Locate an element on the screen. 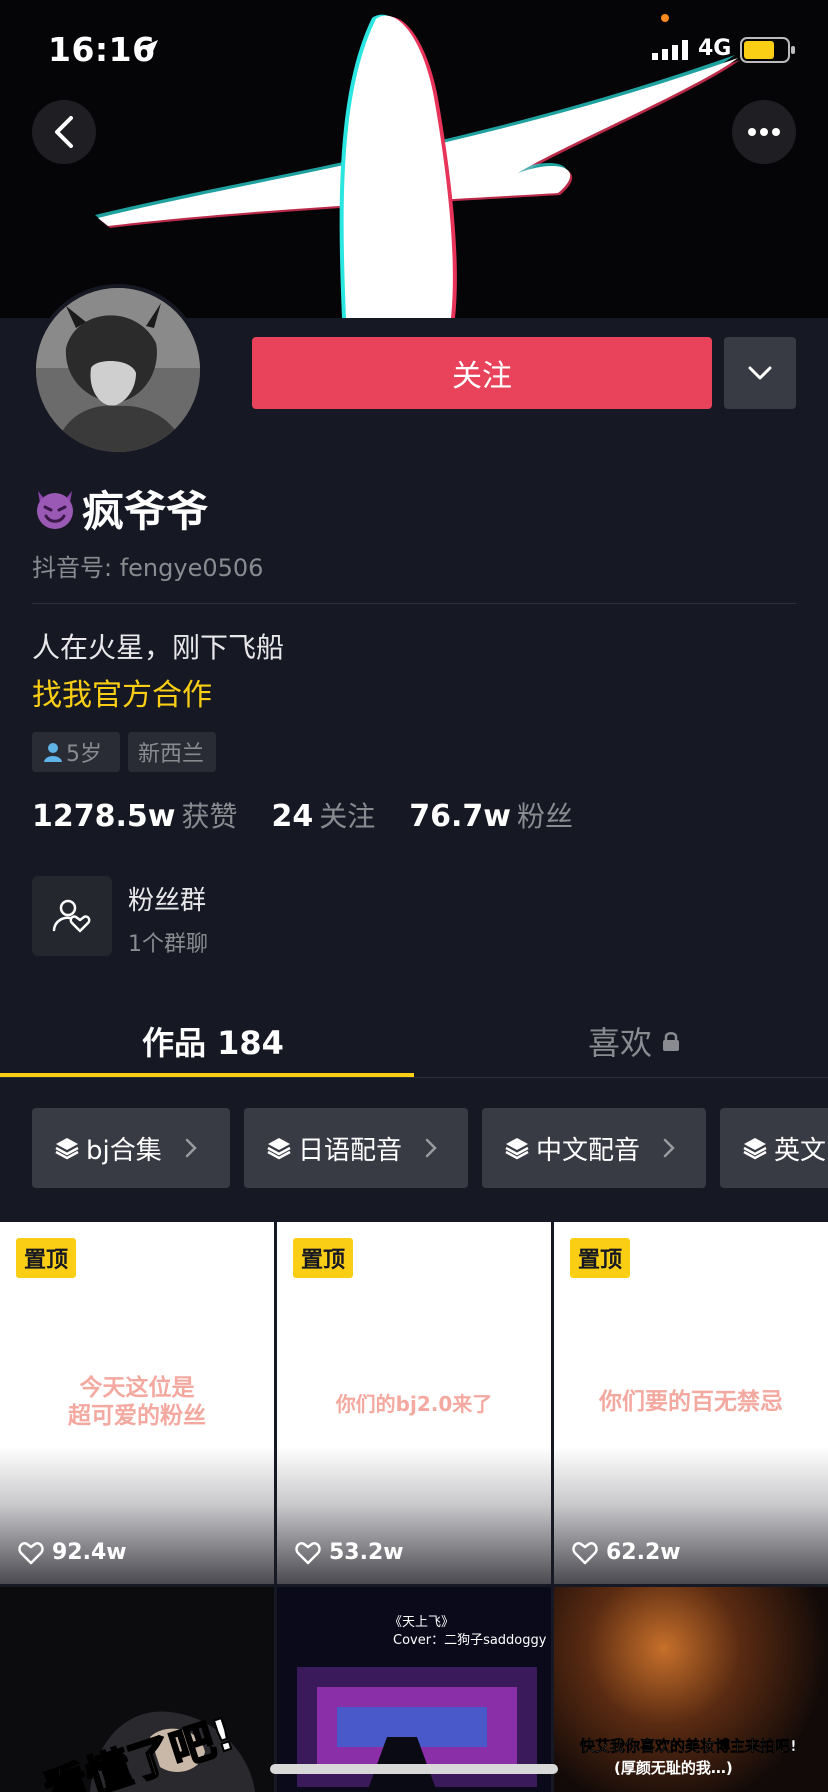 The height and width of the screenshot is (1792, 828). collection-chip: 中文配音 is located at coordinates (594, 1148).